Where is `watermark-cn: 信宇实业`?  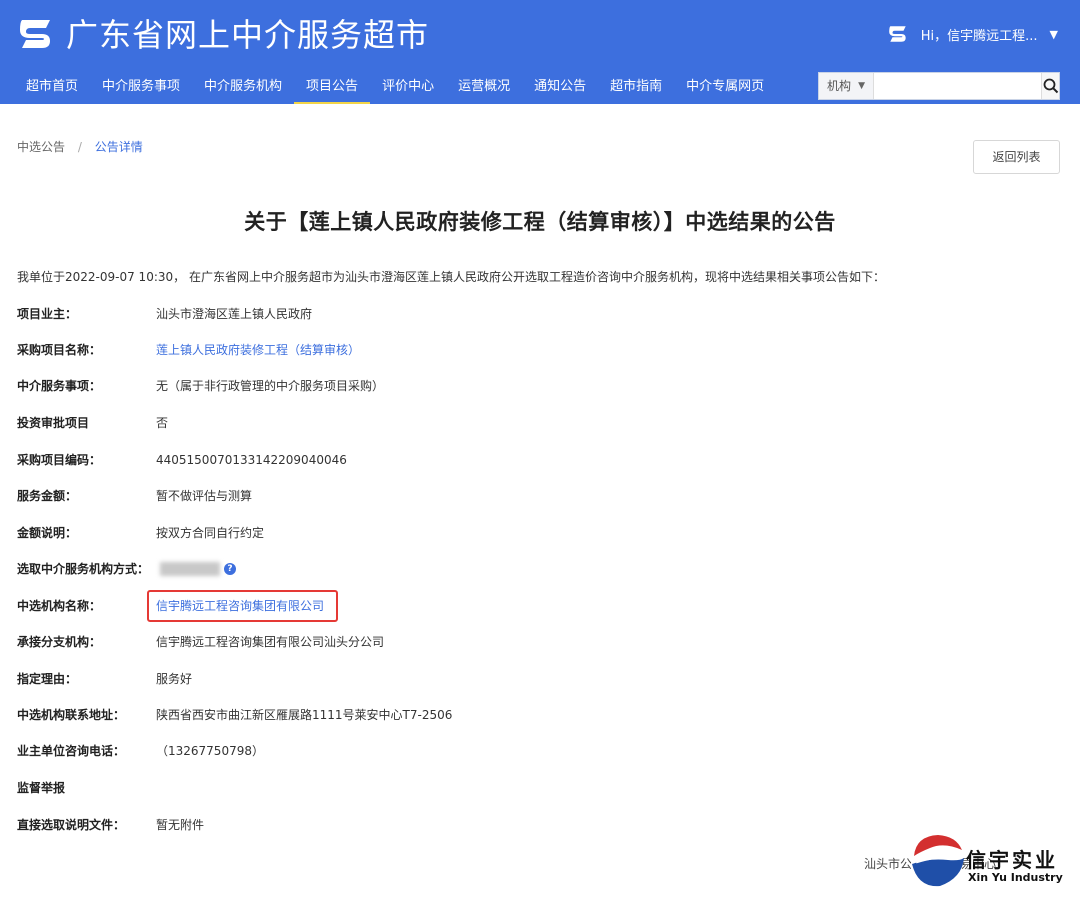 watermark-cn: 信宇实业 is located at coordinates (1012, 860).